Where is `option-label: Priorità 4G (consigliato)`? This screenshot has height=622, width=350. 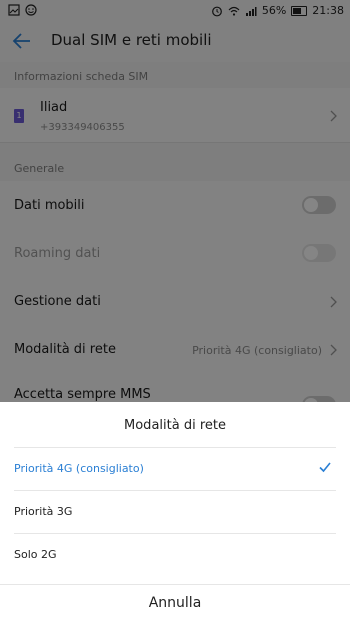 option-label: Priorità 4G (consigliato) is located at coordinates (79, 468).